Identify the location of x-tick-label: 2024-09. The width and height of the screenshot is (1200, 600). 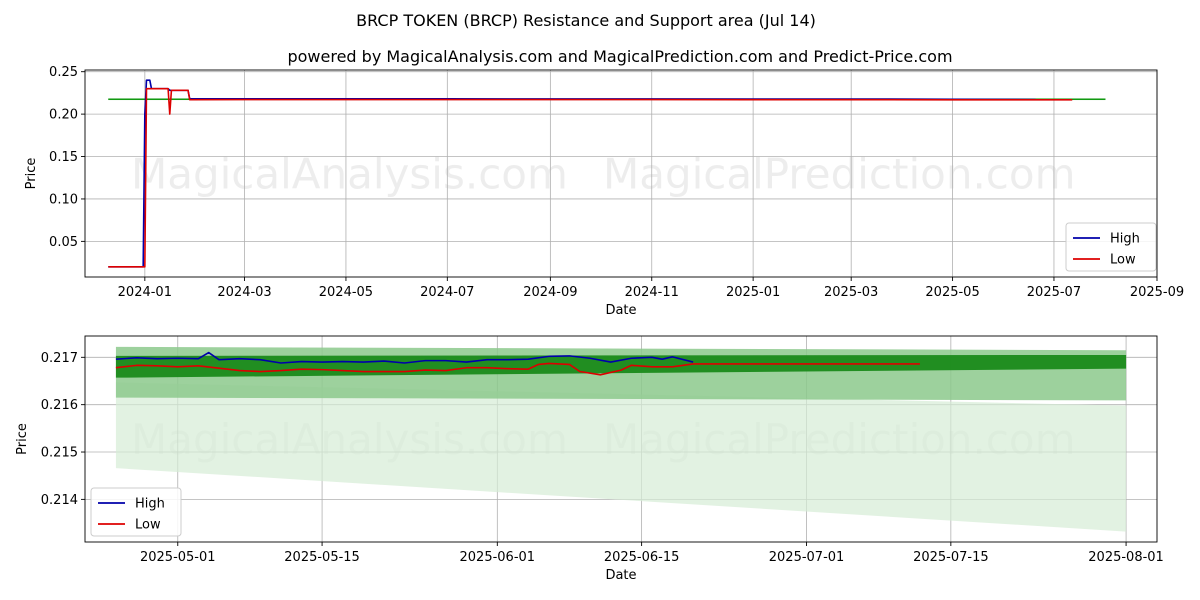
(550, 292).